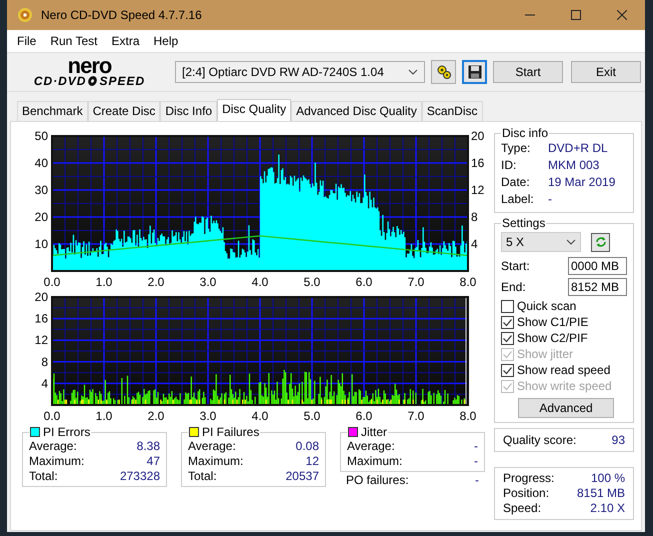 This screenshot has width=653, height=536. What do you see at coordinates (509, 165) in the screenshot?
I see `info-label: ID:` at bounding box center [509, 165].